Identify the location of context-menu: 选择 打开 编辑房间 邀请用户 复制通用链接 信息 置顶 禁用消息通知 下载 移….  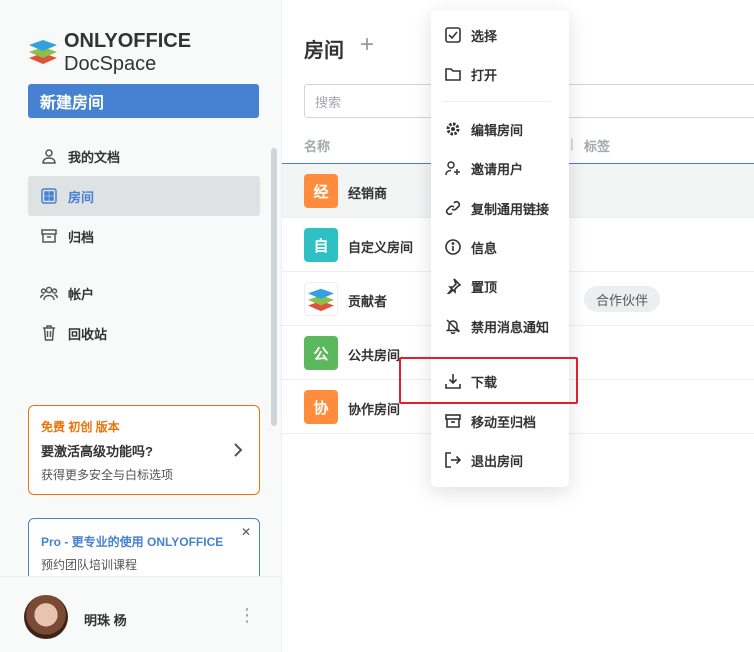
(500, 248).